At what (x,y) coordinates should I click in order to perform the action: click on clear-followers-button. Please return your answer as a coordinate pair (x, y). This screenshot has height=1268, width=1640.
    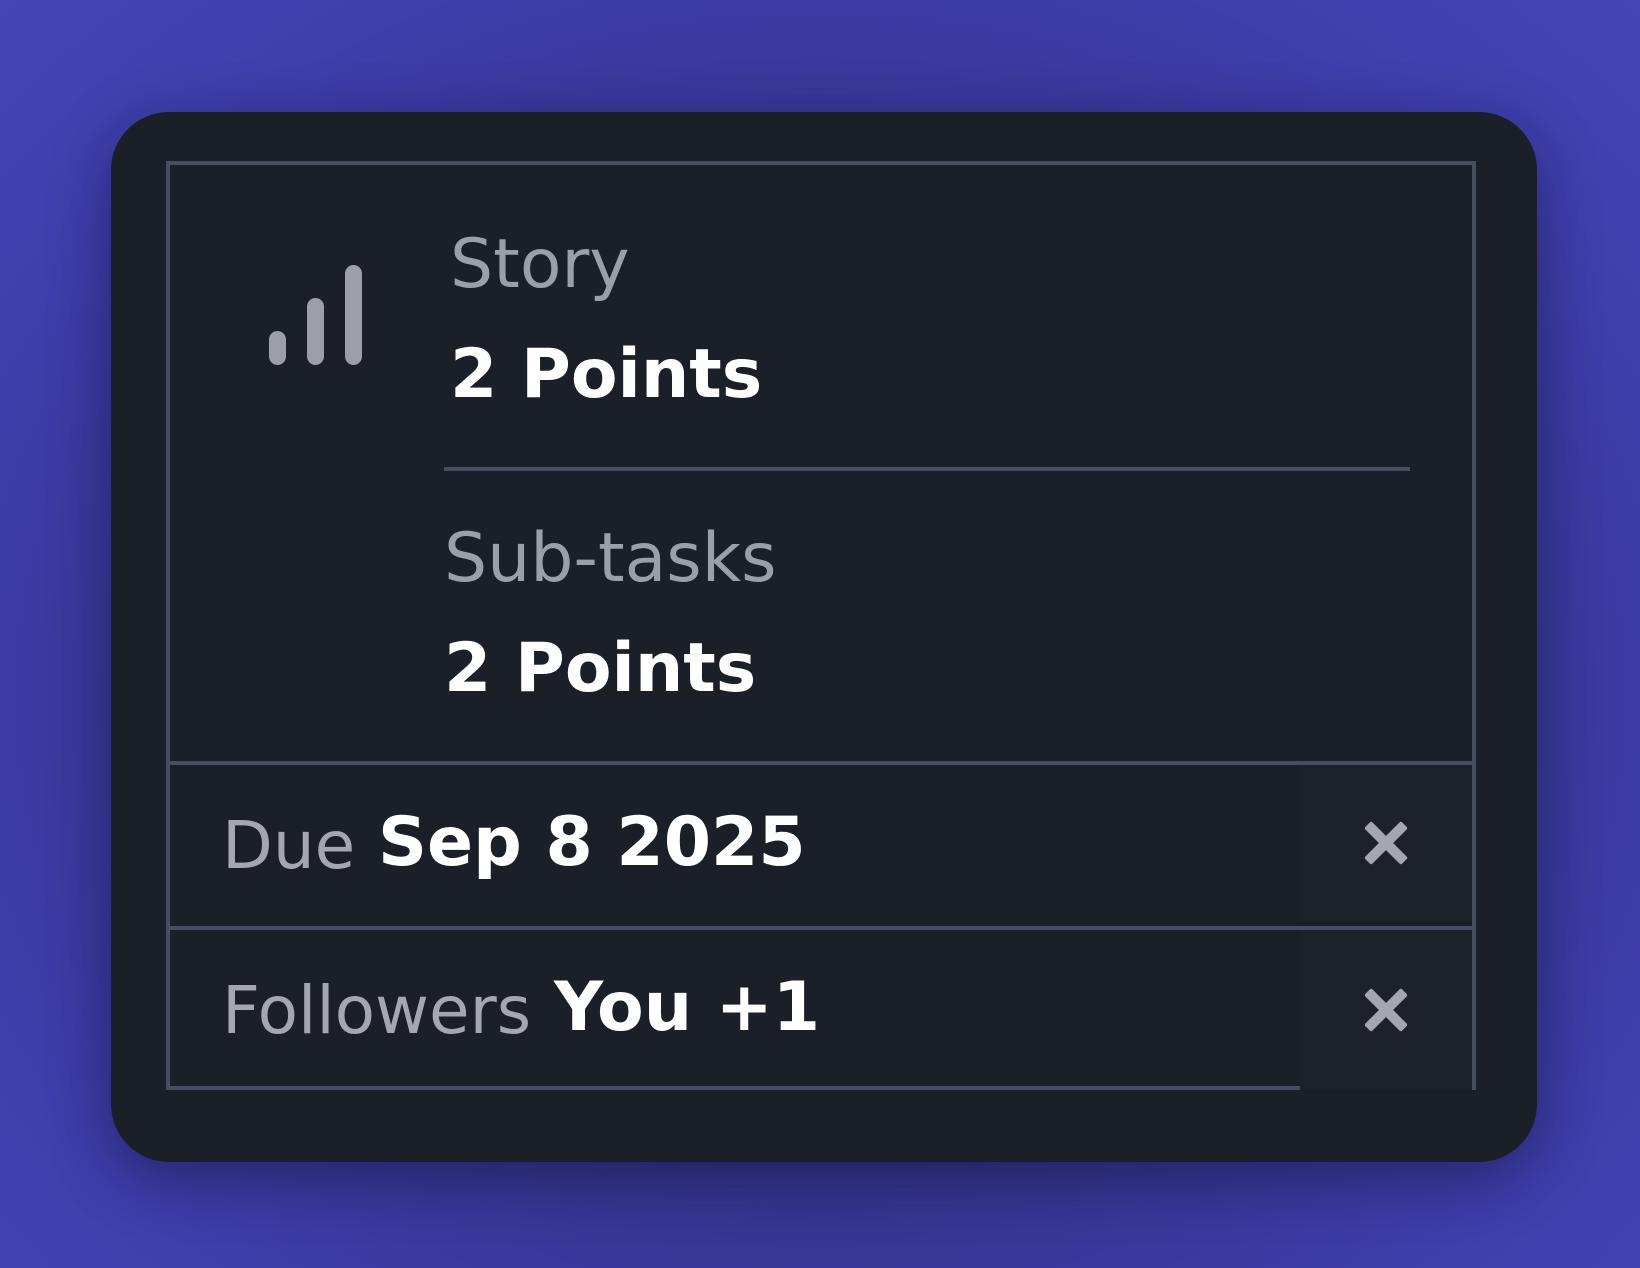
    Looking at the image, I should click on (1386, 1010).